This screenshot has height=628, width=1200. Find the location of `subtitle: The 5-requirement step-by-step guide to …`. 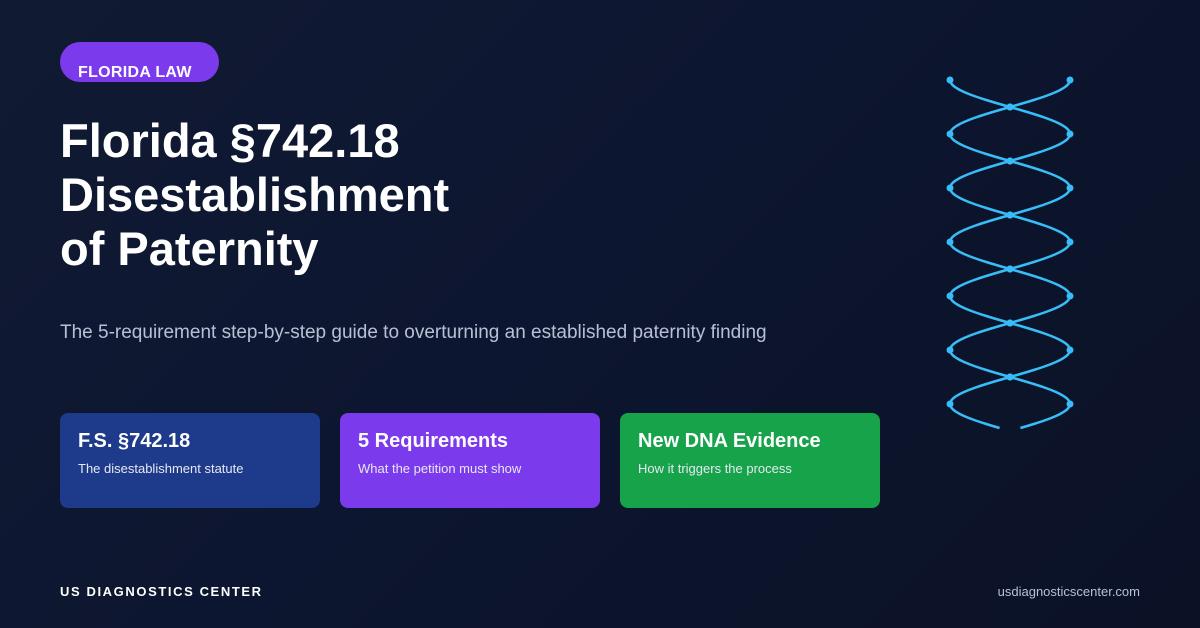

subtitle: The 5-requirement step-by-step guide to … is located at coordinates (413, 332).